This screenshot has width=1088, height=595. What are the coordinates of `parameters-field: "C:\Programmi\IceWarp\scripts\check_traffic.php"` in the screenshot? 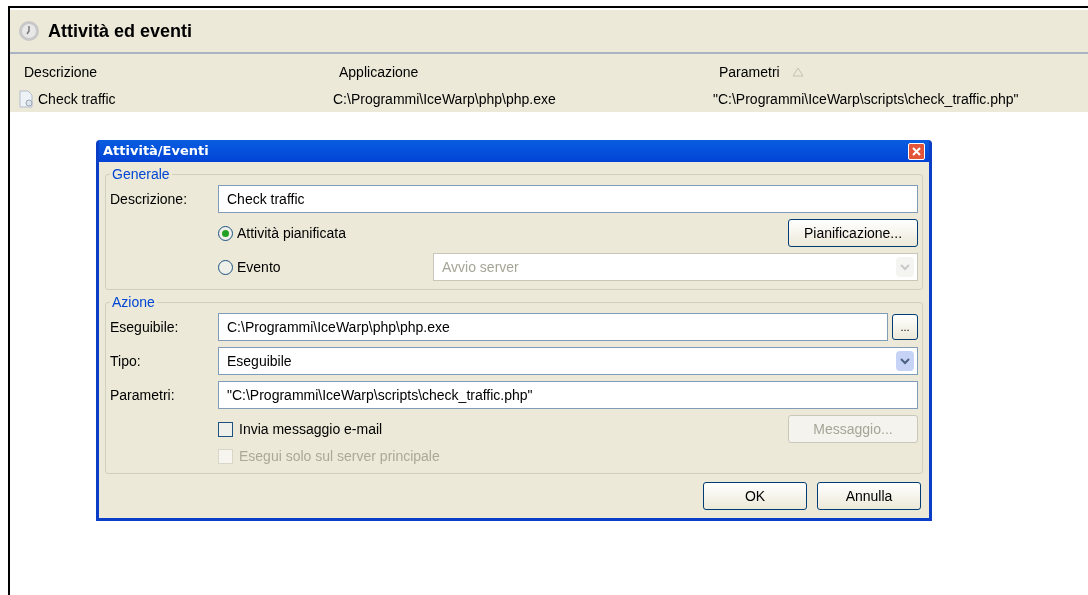 It's located at (568, 395).